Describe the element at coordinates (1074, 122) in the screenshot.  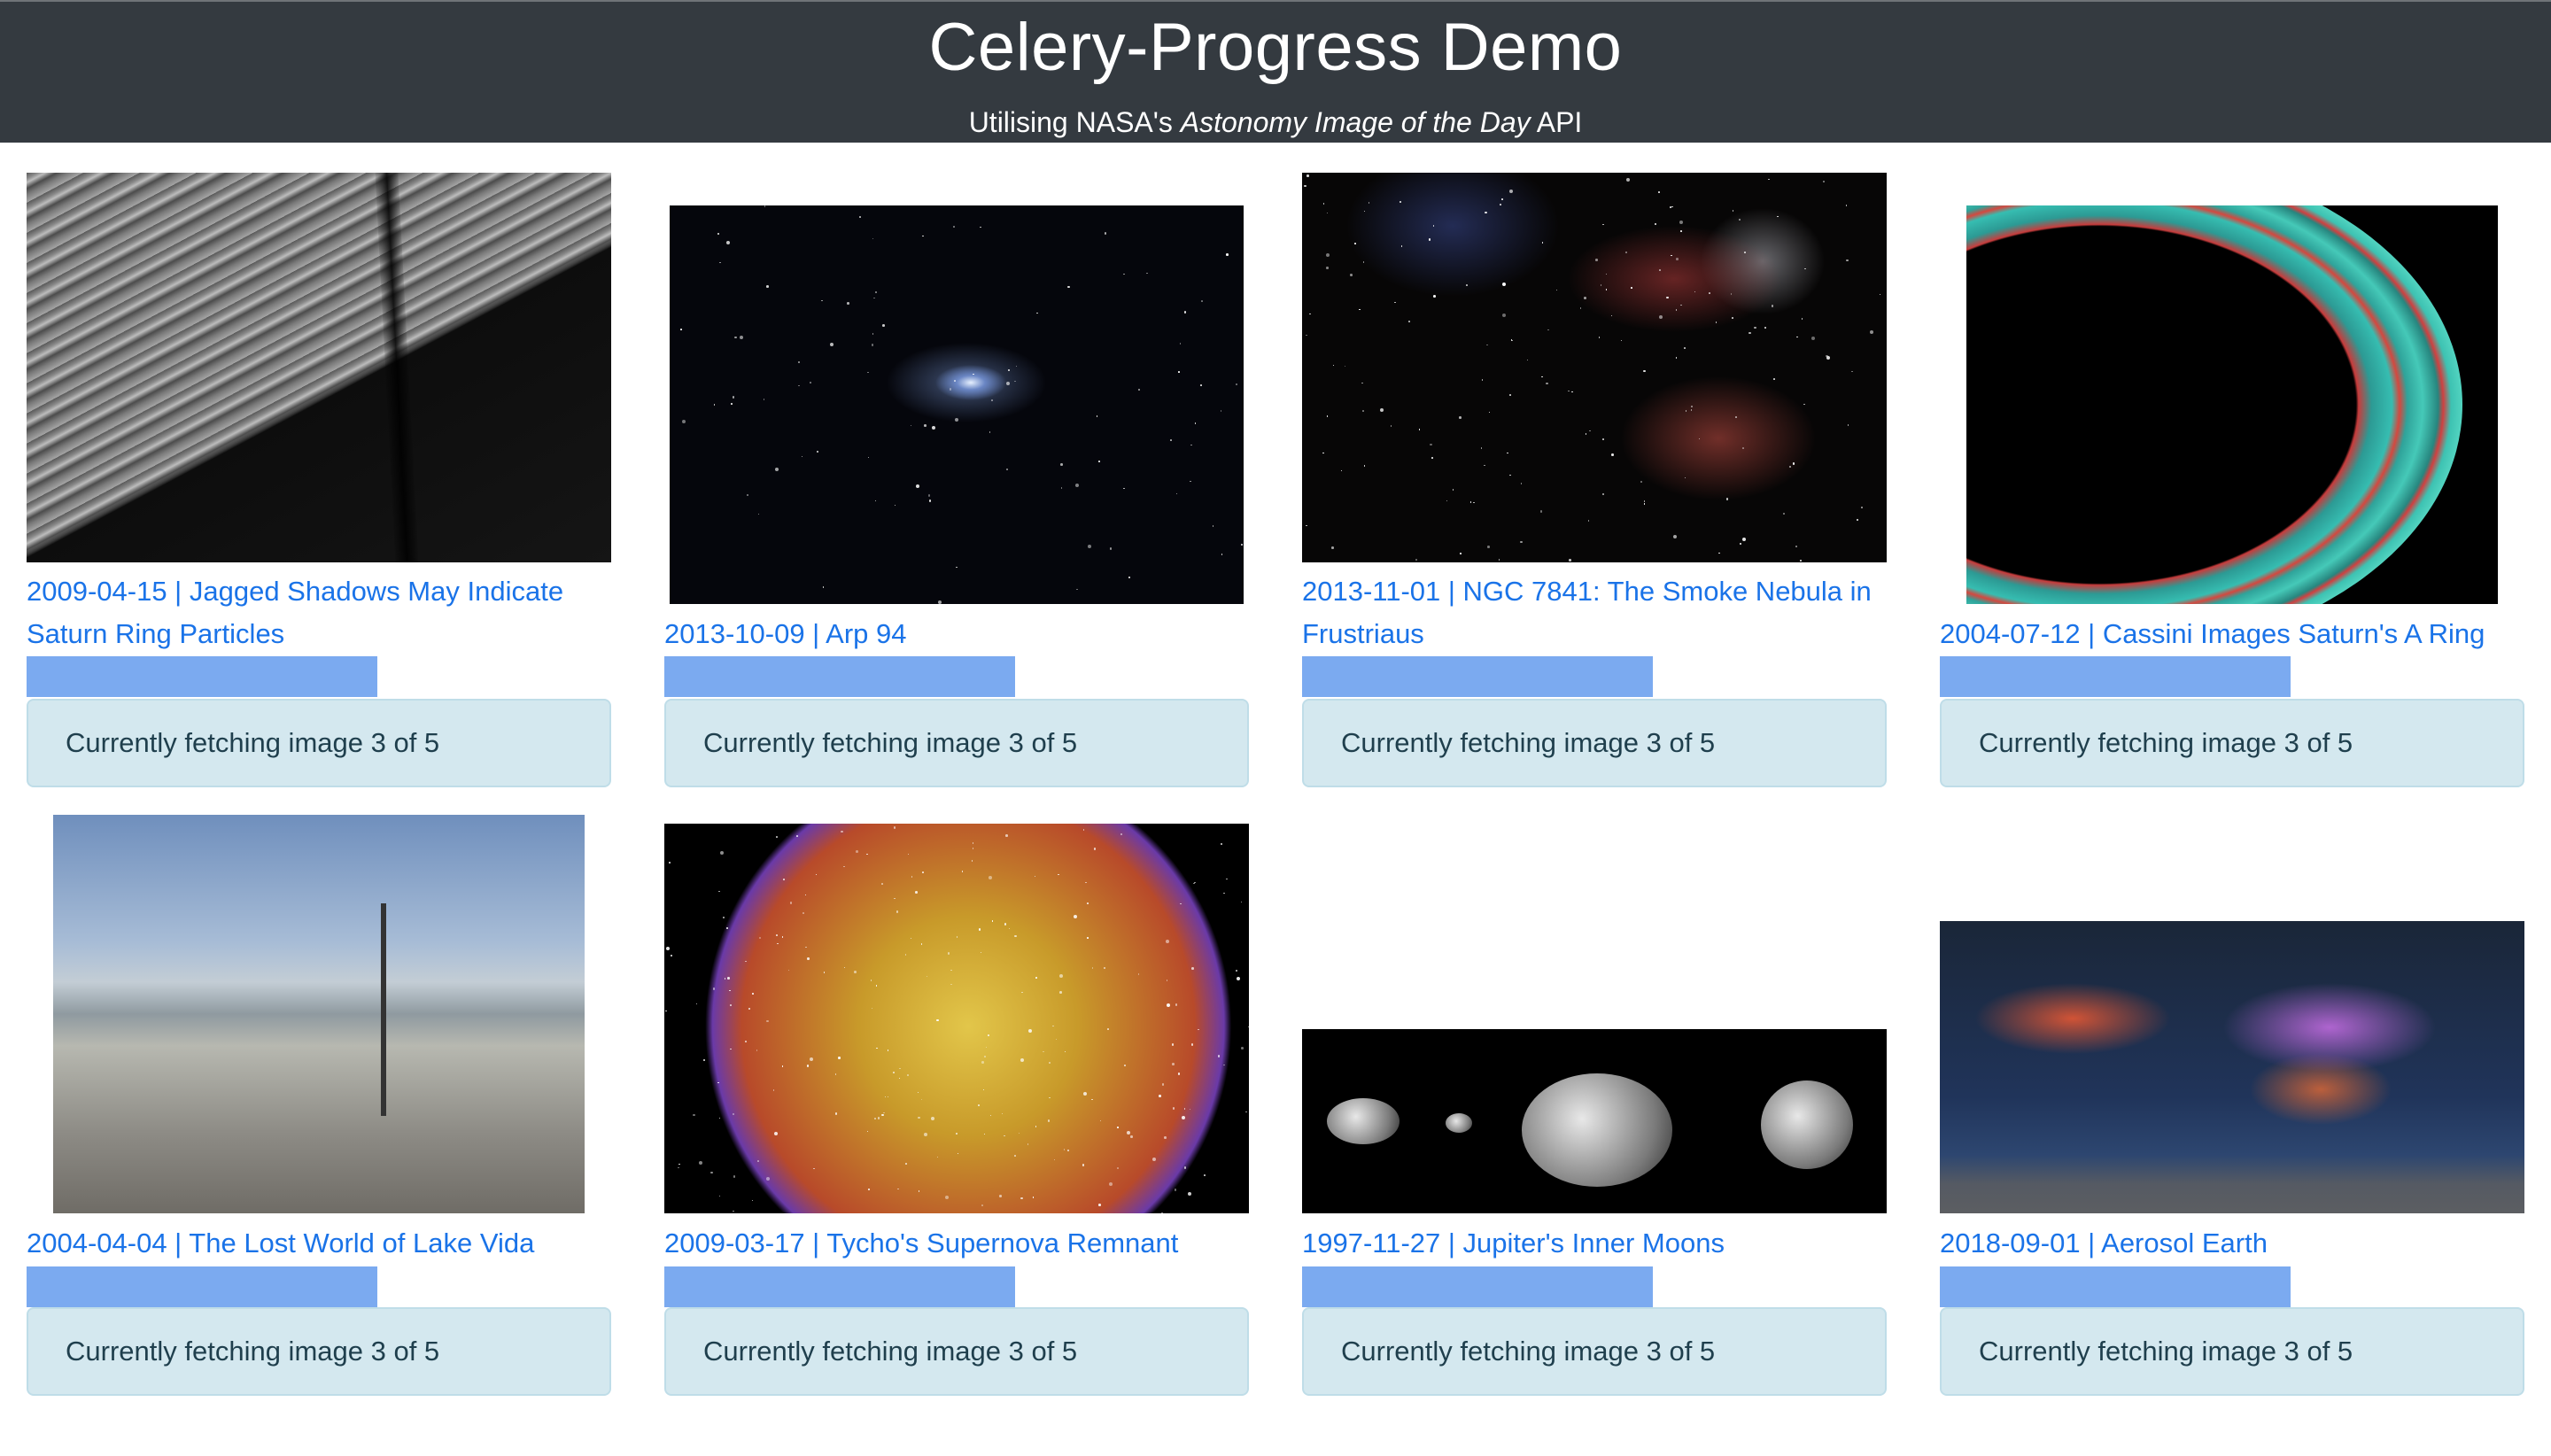
I see `subtitle-prefix: Utilising NASA's` at that location.